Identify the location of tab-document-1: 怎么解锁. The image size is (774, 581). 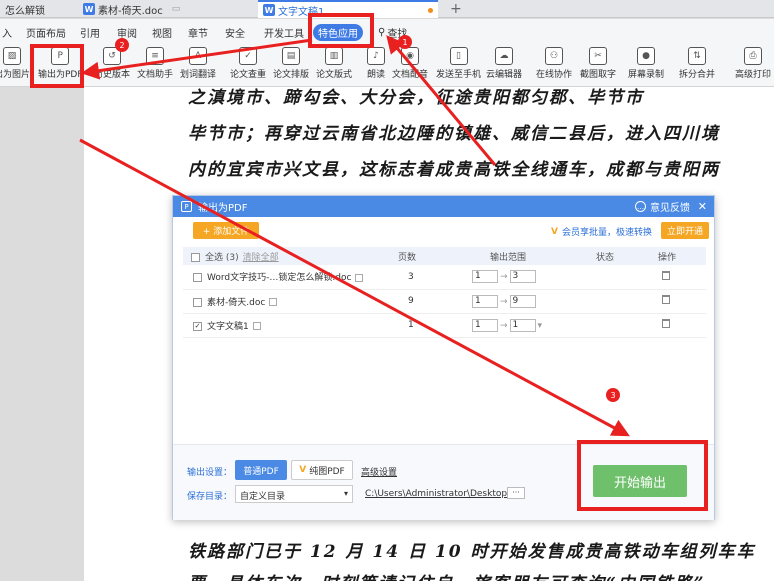
(36, 9).